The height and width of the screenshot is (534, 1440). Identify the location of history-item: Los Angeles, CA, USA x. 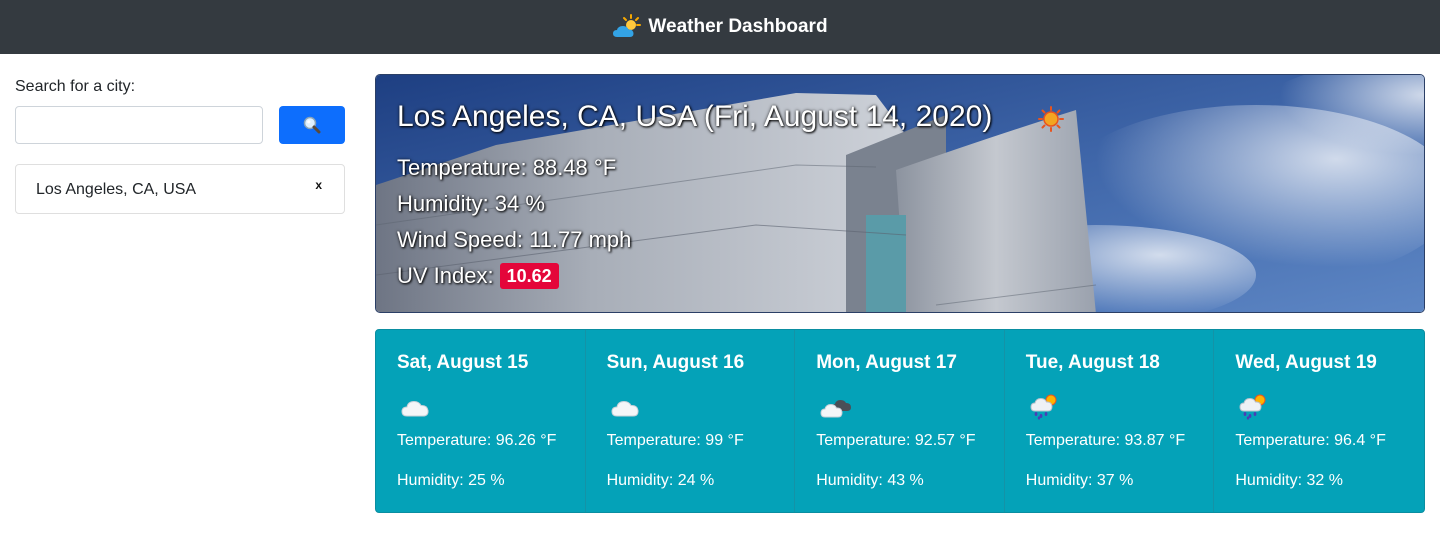
(180, 189).